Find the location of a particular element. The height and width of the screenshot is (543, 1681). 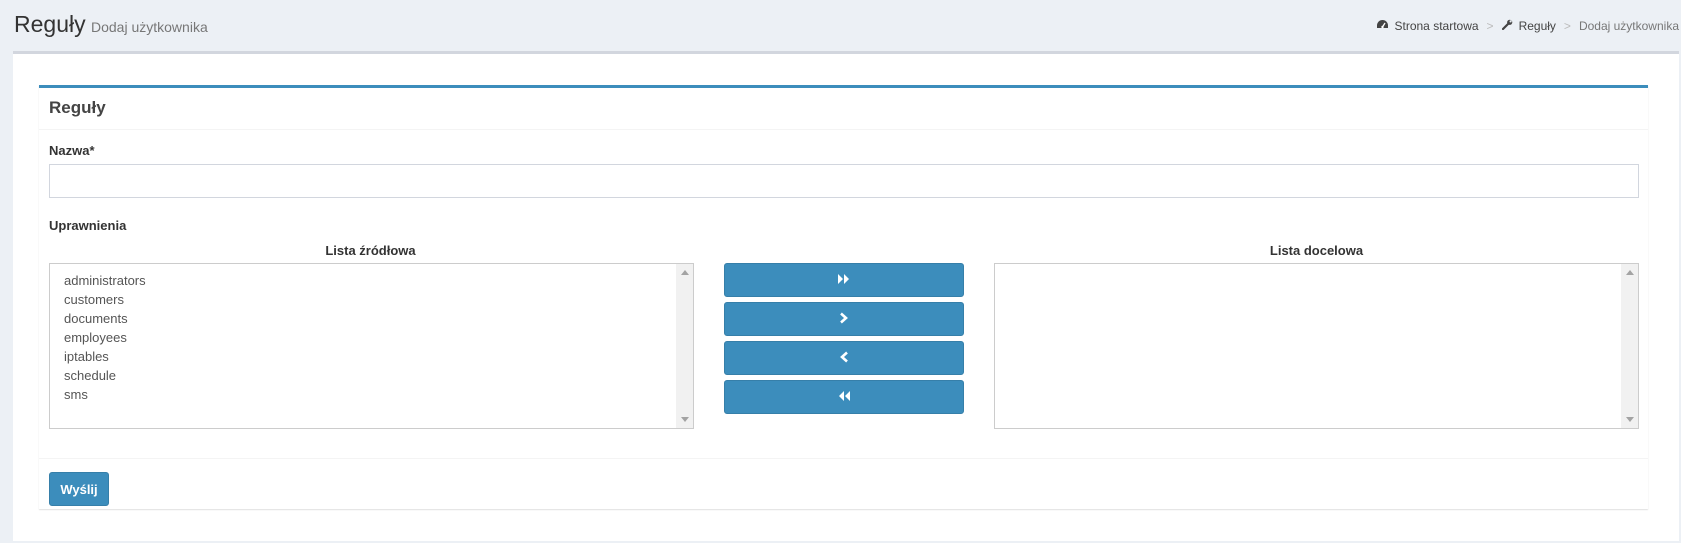

breadcrumb-rules-label: Reguły is located at coordinates (1537, 26).